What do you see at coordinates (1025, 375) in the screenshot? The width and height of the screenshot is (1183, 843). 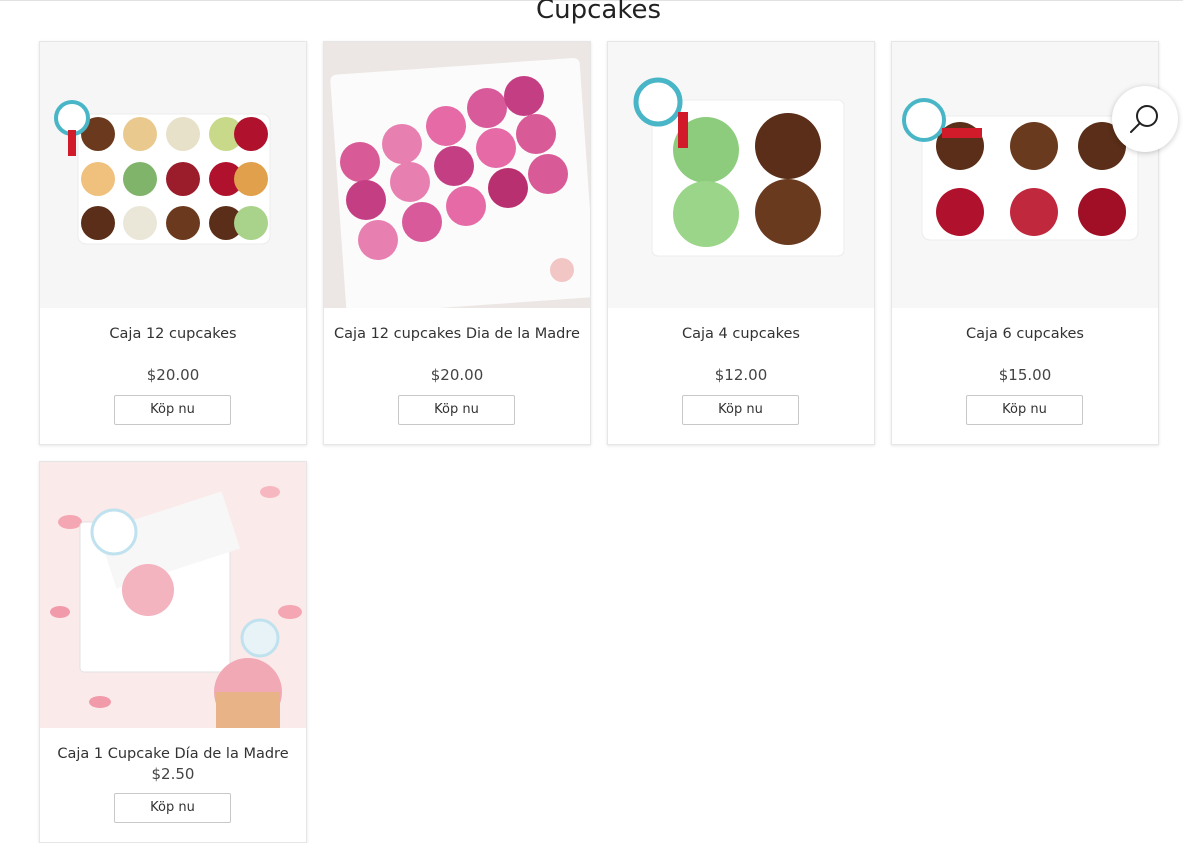 I see `product-price: $15.00` at bounding box center [1025, 375].